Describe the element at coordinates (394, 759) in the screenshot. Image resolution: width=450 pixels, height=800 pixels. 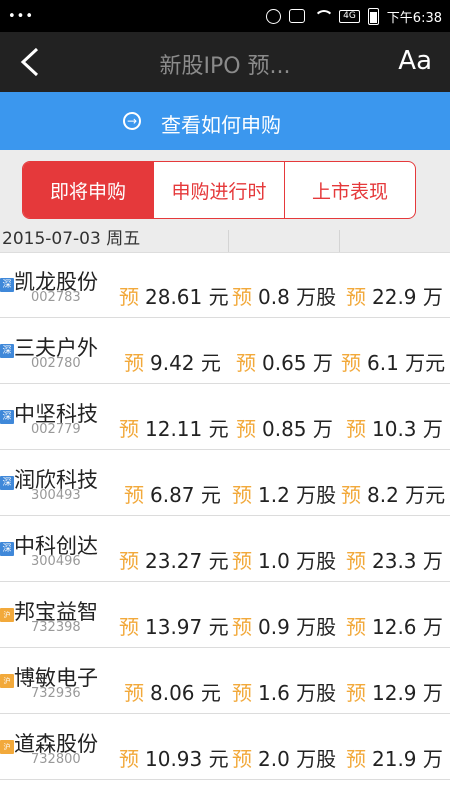
I see `fund-limit: 预 21.9 万` at that location.